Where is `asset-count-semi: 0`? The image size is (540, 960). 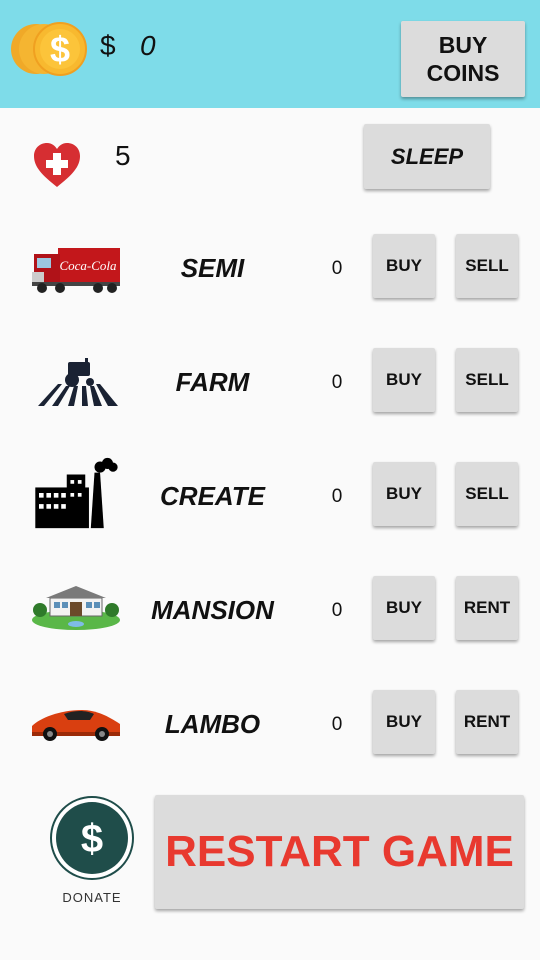 asset-count-semi: 0 is located at coordinates (337, 268).